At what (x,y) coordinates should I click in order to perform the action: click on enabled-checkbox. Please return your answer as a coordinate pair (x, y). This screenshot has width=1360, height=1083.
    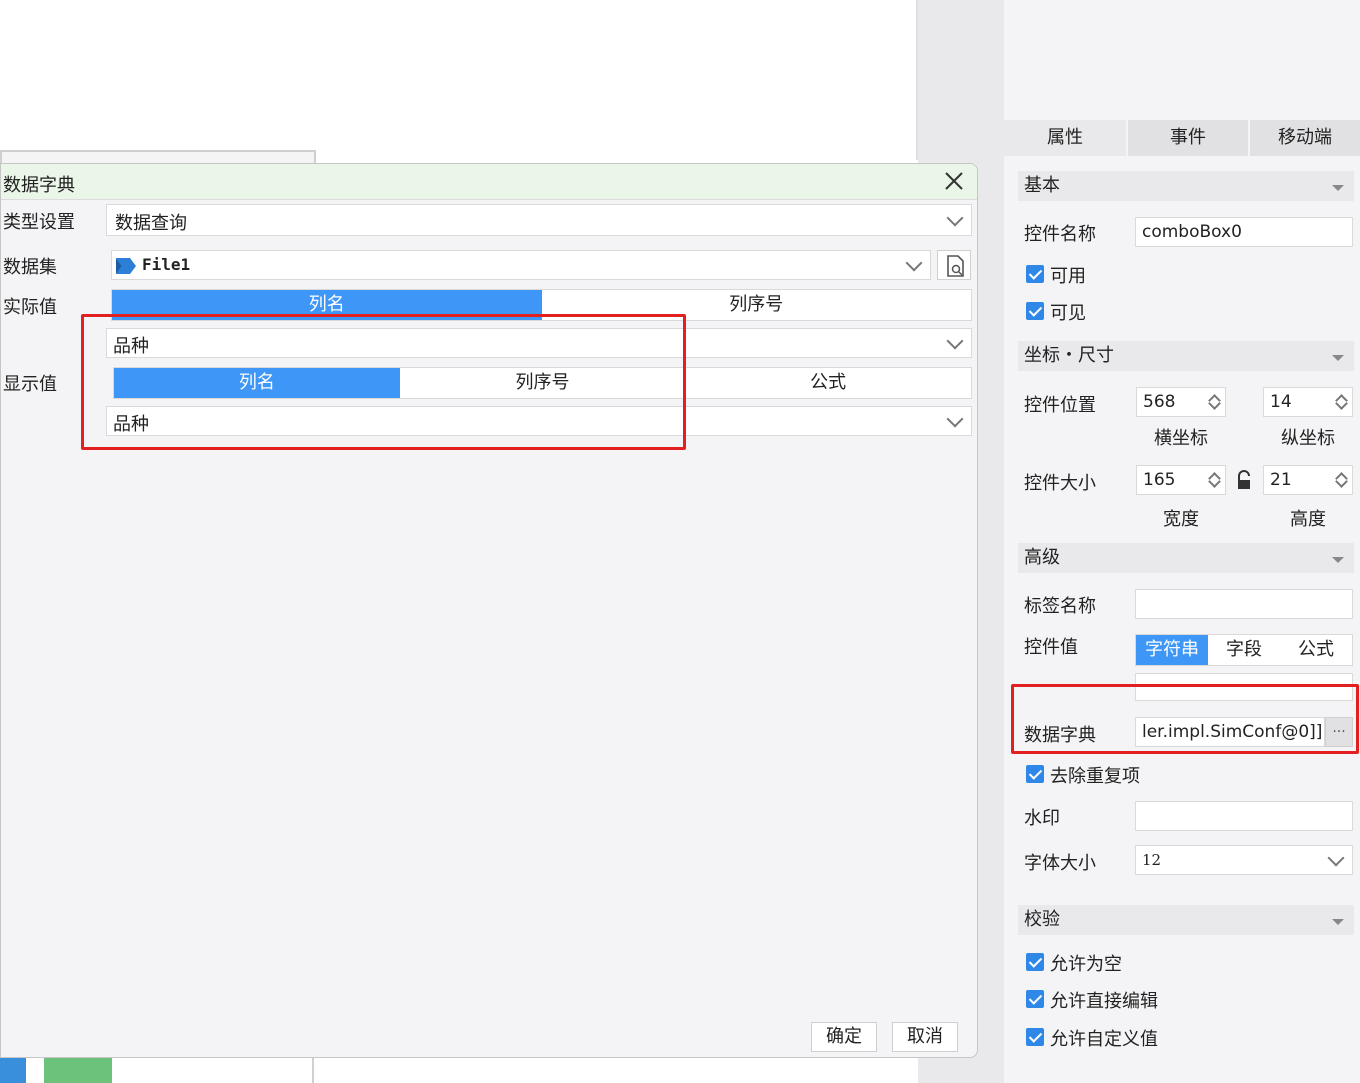
    Looking at the image, I should click on (1035, 274).